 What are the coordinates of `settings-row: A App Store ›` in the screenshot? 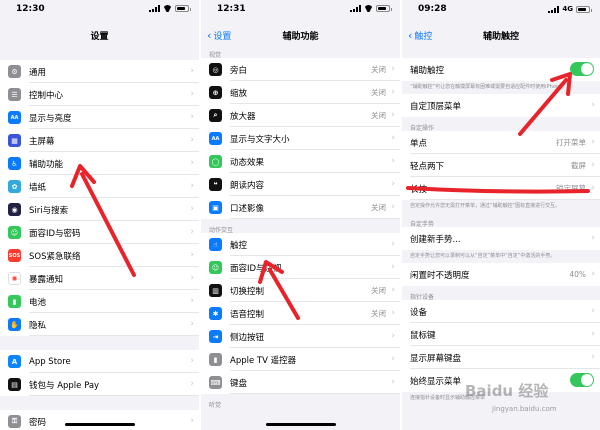 It's located at (99, 361).